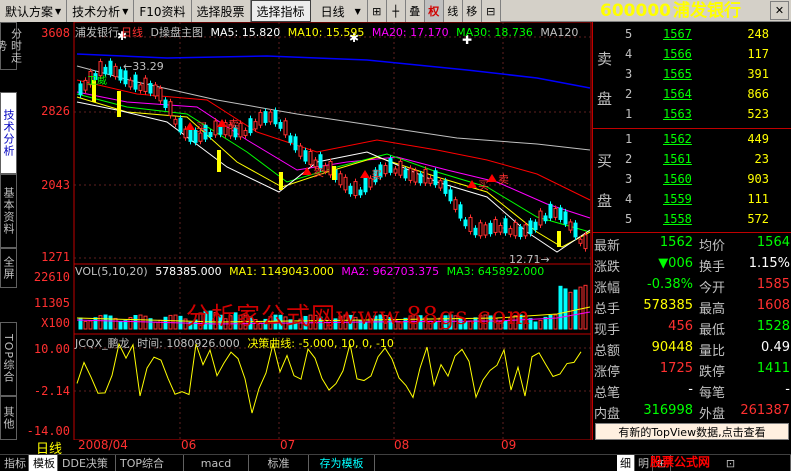 This screenshot has width=791, height=471. Describe the element at coordinates (472, 11) in the screenshot. I see `move-button: 移` at that location.